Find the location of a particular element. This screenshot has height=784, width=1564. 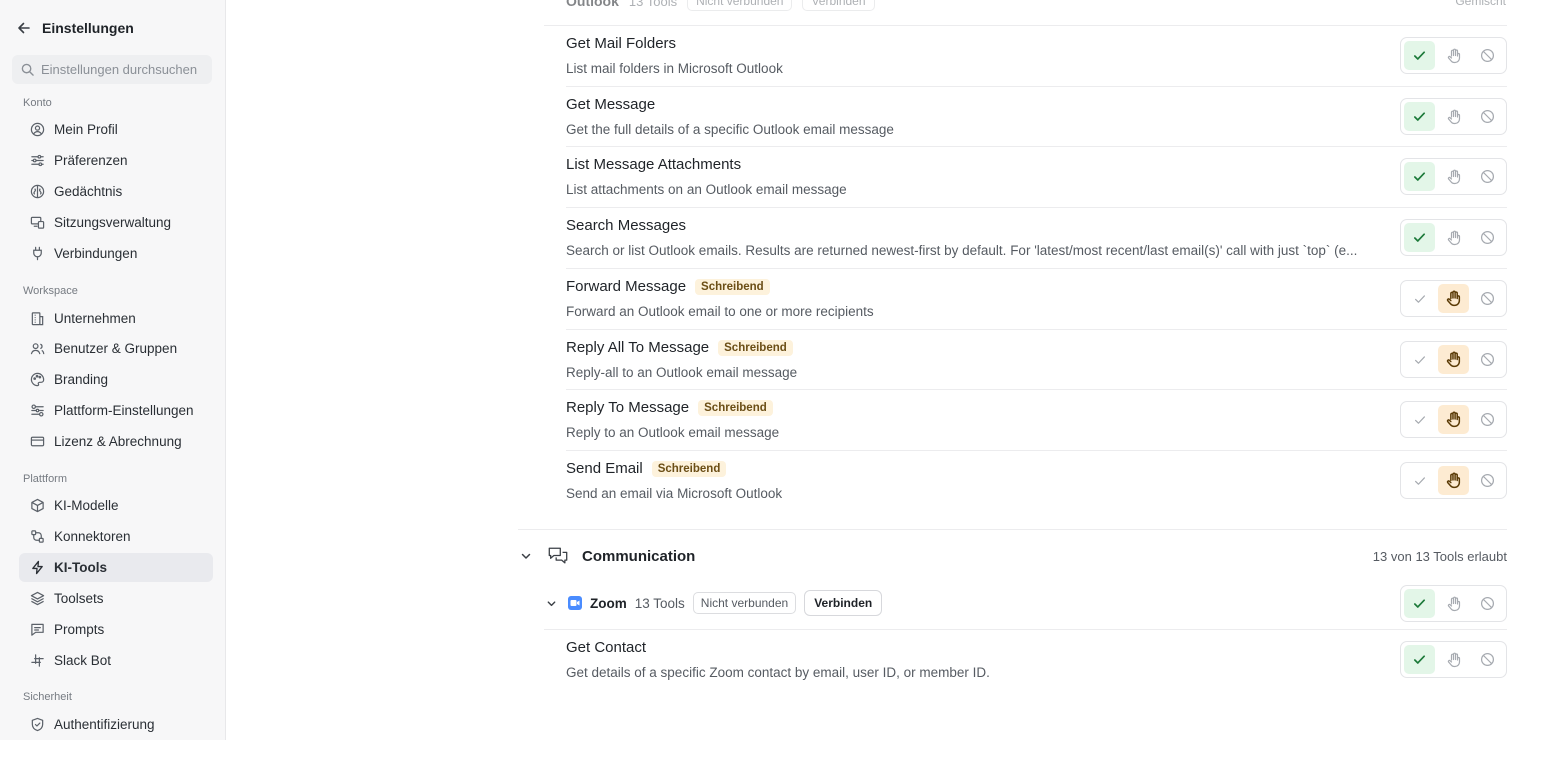

tool-description: Send an email via Microsoft Outlook is located at coordinates (674, 493).